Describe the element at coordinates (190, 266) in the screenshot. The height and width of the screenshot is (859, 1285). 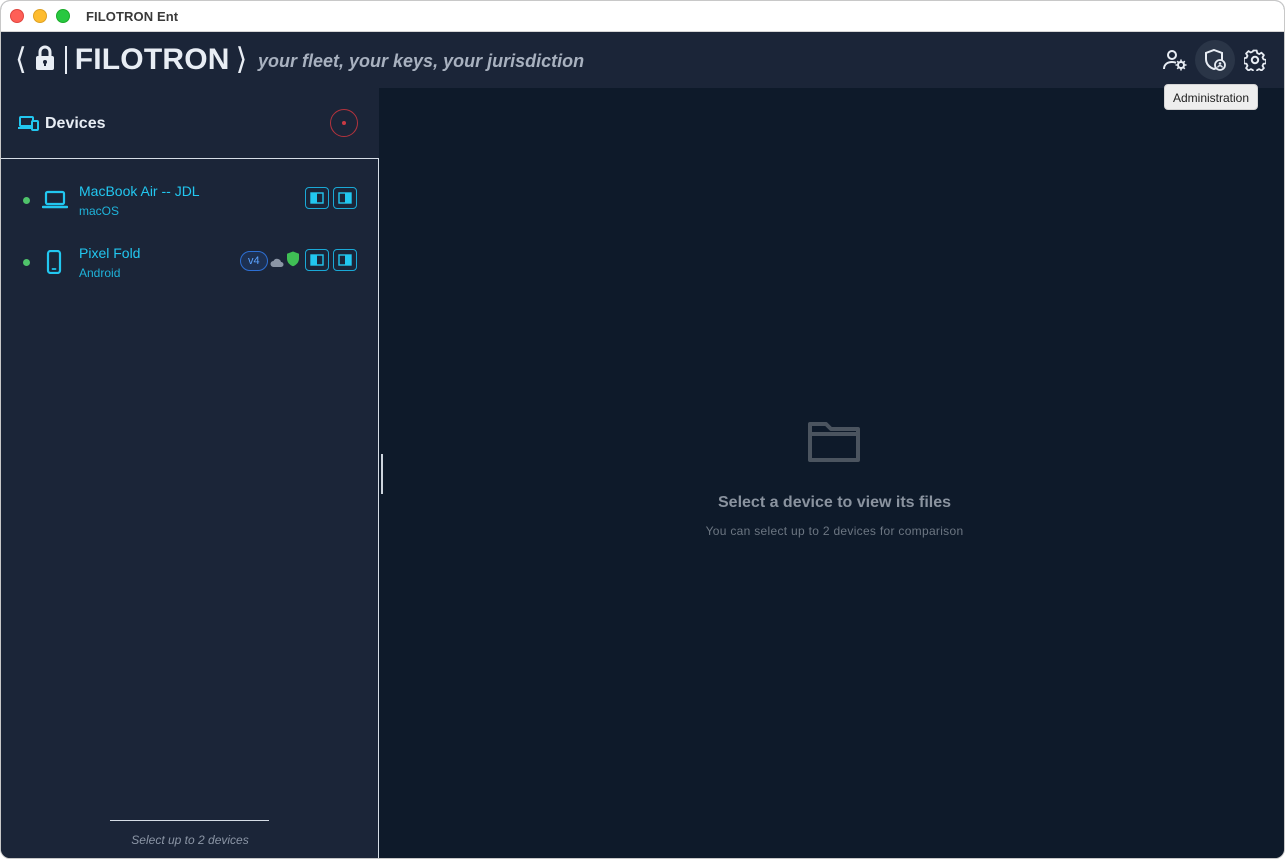
I see `device-item: Pixel Fold Android v4` at that location.